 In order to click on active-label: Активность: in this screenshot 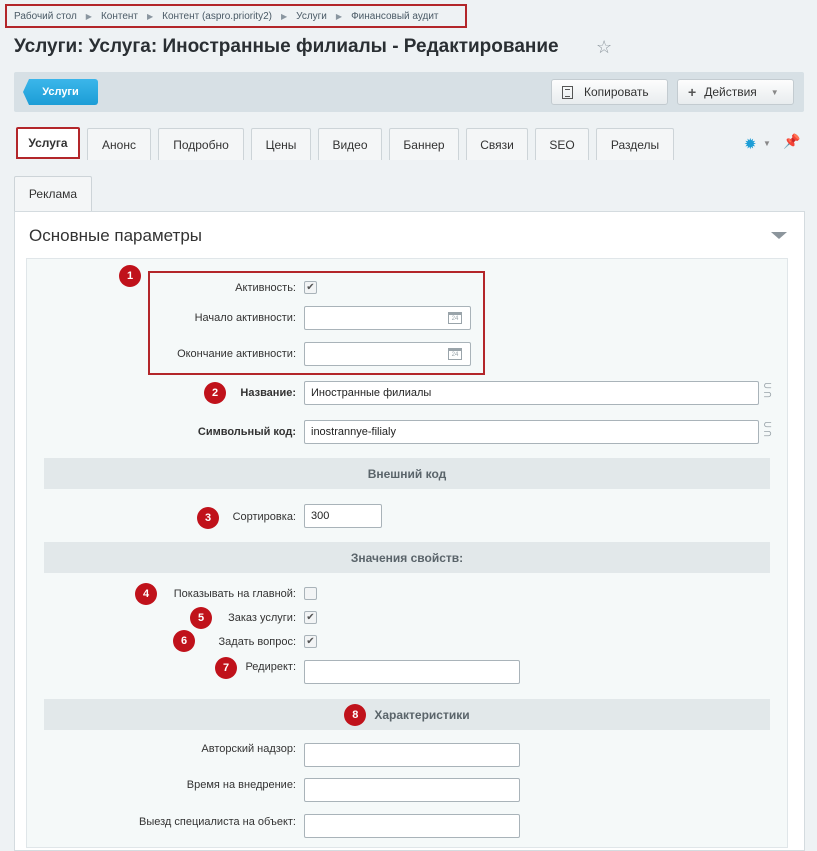, I will do `click(265, 288)`.